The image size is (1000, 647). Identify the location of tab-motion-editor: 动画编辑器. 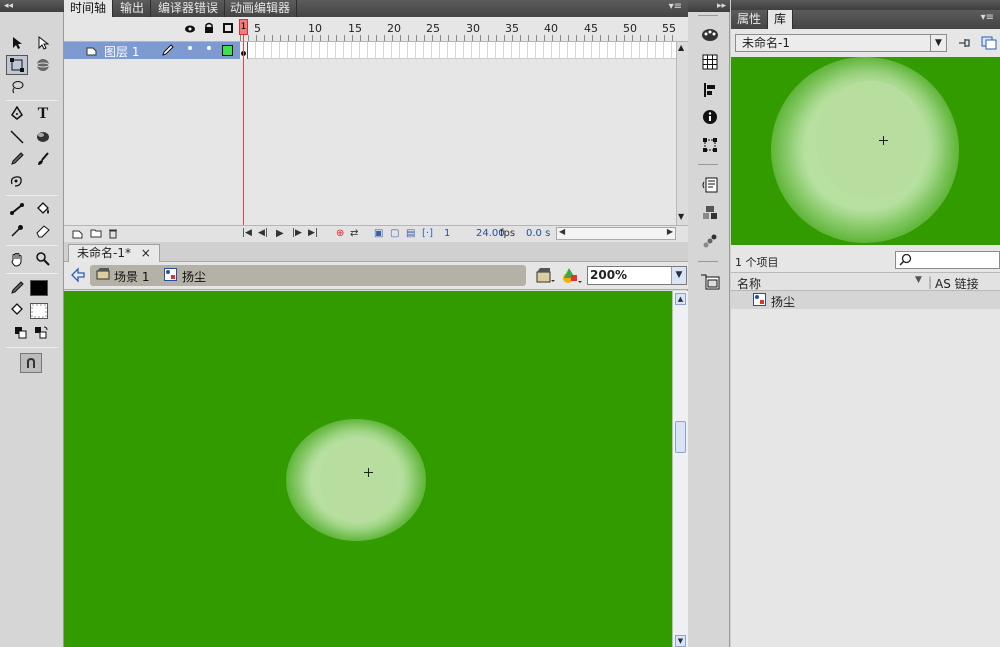
(261, 8).